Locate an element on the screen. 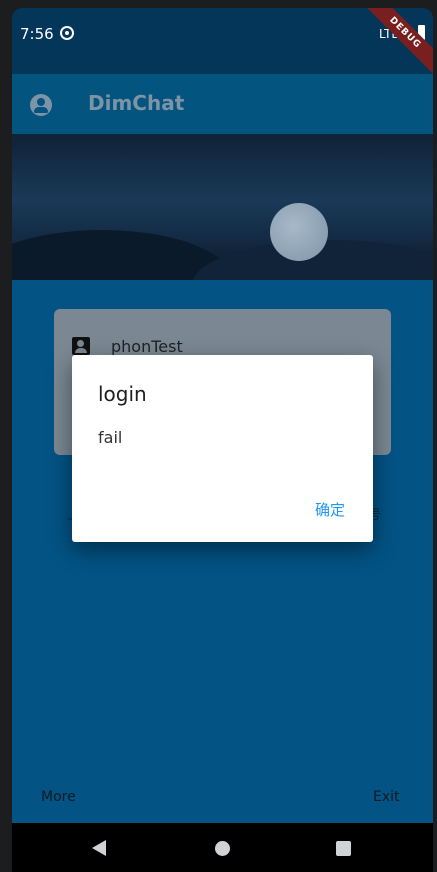 Image resolution: width=437 pixels, height=872 pixels. back-icon is located at coordinates (99, 848).